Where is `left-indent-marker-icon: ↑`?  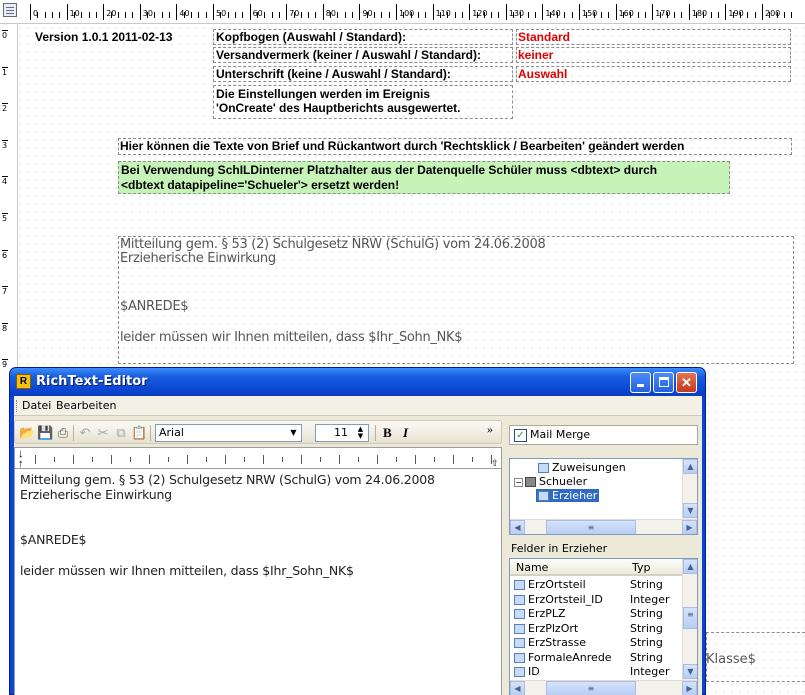
left-indent-marker-icon: ↑ is located at coordinates (21, 464).